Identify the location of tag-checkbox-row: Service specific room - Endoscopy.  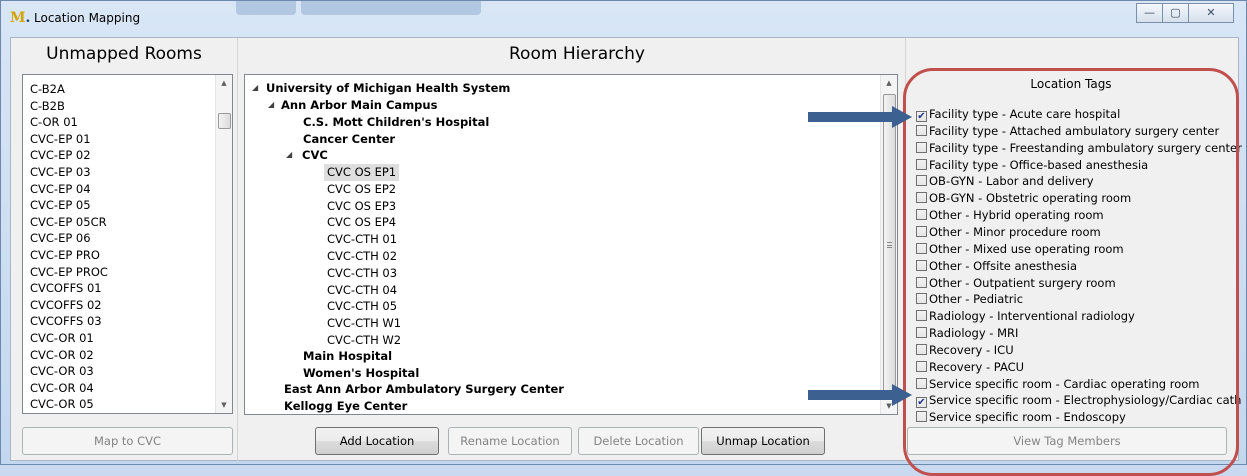
(1021, 417).